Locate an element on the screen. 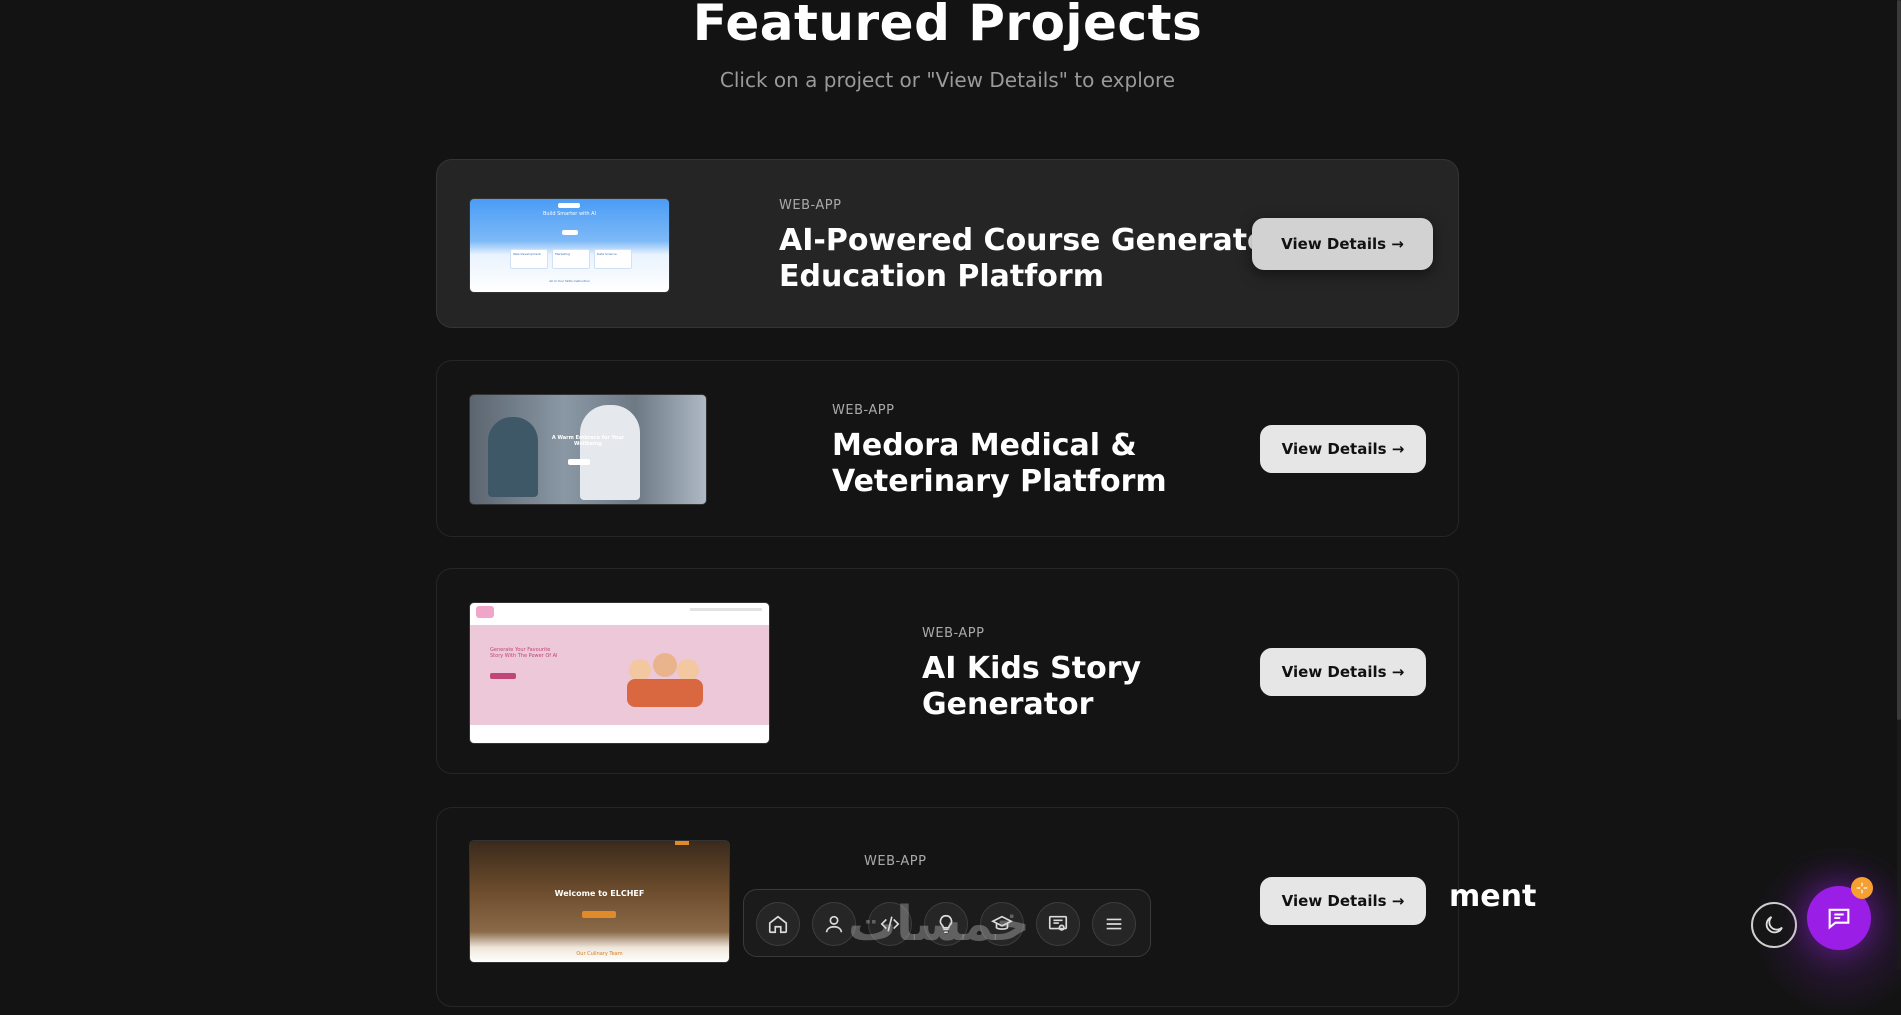 The height and width of the screenshot is (1015, 1901). sparkle-icon is located at coordinates (1862, 888).